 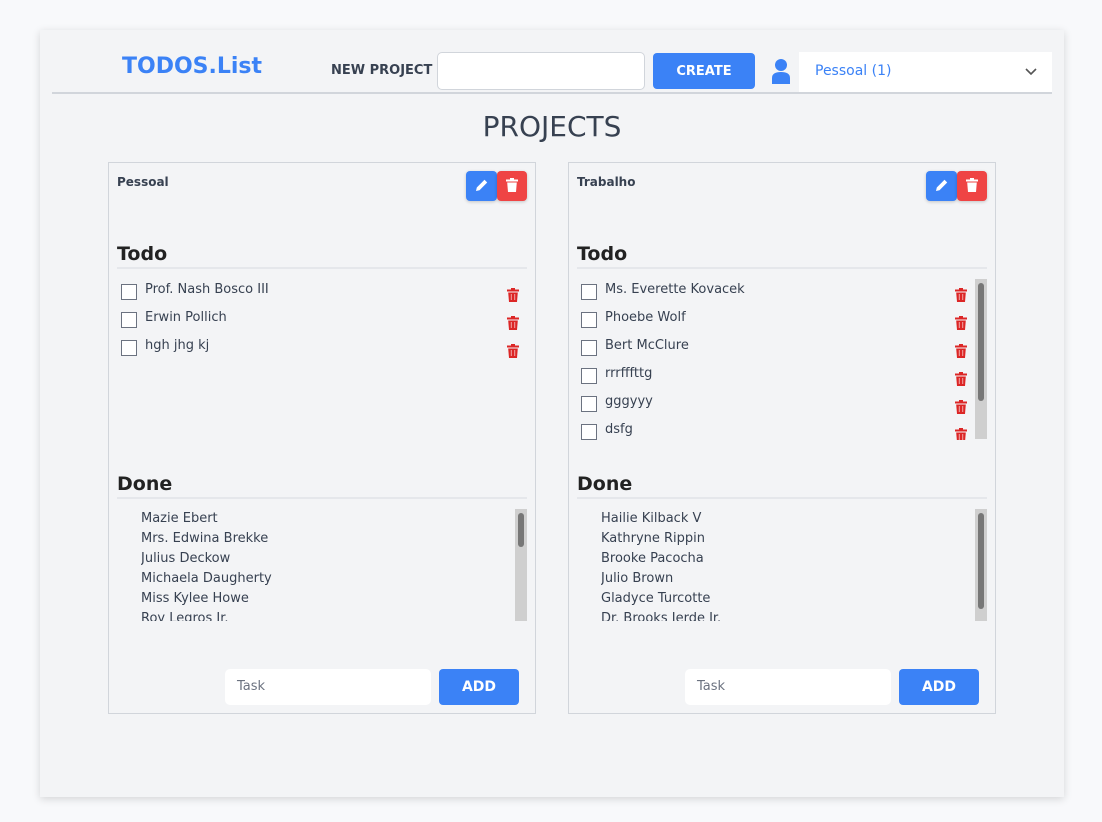 I want to click on todo-item-text: Ms. Everette Kovacek, so click(x=675, y=289).